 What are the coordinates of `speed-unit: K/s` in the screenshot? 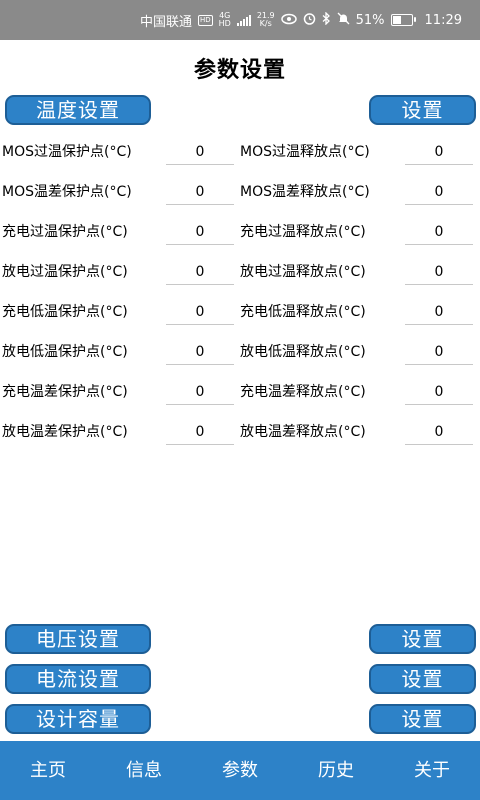 It's located at (265, 23).